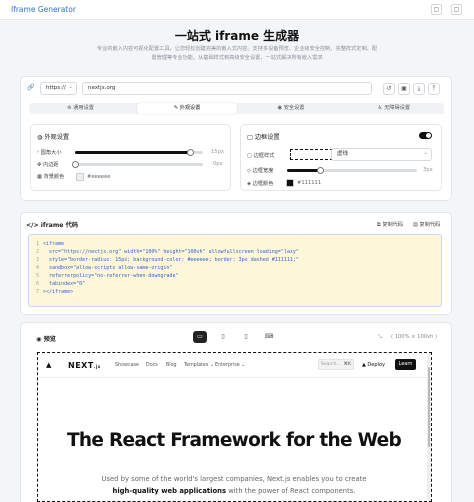  I want to click on bgcolor-swatch, so click(80, 177).